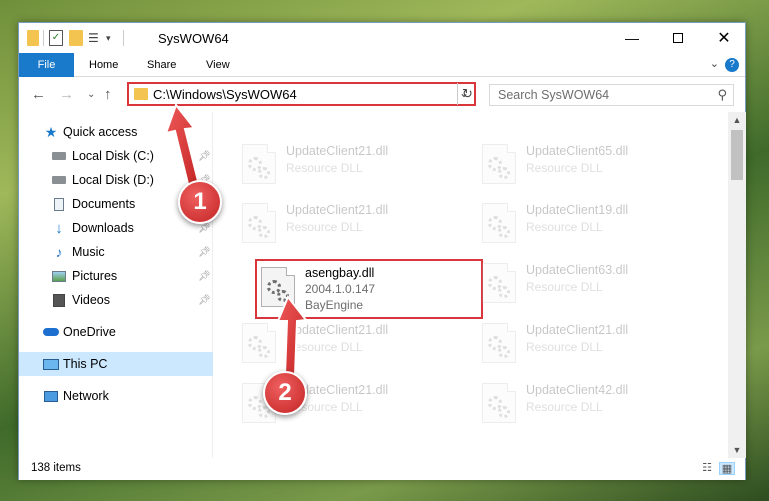 The width and height of the screenshot is (769, 501). What do you see at coordinates (554, 95) in the screenshot?
I see `search-placeholder: Search SysWOW64` at bounding box center [554, 95].